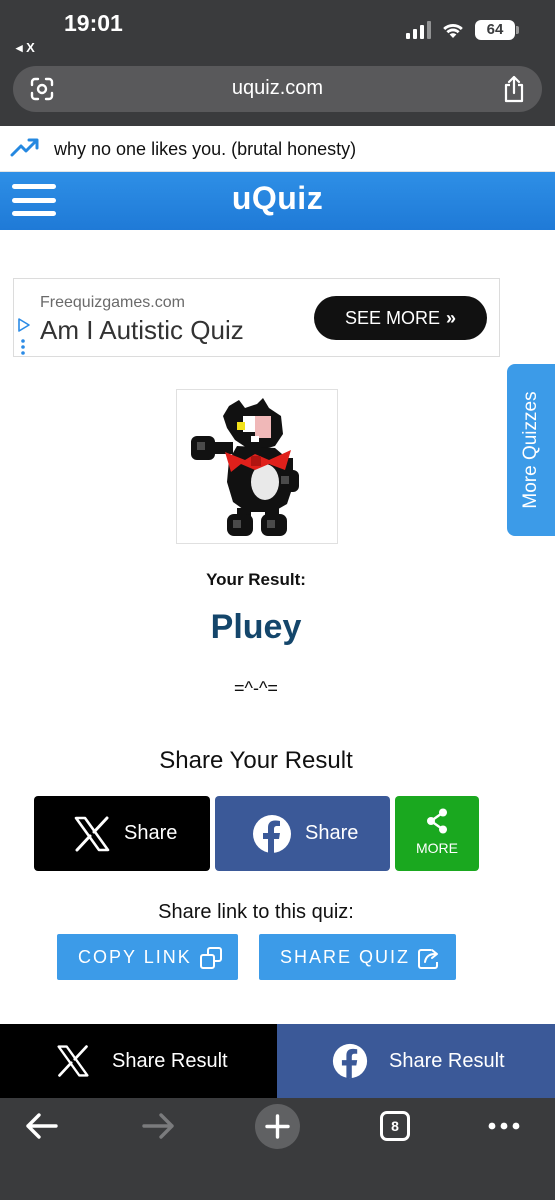 The image size is (555, 1200). I want to click on share-more-button: MORE, so click(437, 833).